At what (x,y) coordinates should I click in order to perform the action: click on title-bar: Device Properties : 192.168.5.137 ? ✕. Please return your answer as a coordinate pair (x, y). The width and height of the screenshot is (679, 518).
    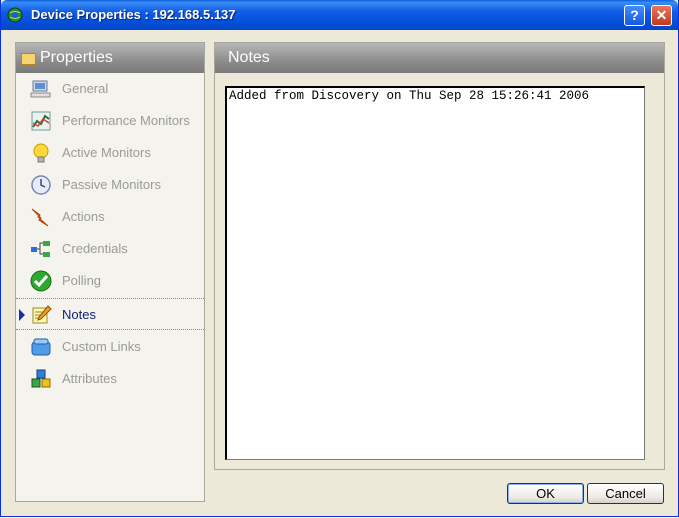
    Looking at the image, I should click on (339, 15).